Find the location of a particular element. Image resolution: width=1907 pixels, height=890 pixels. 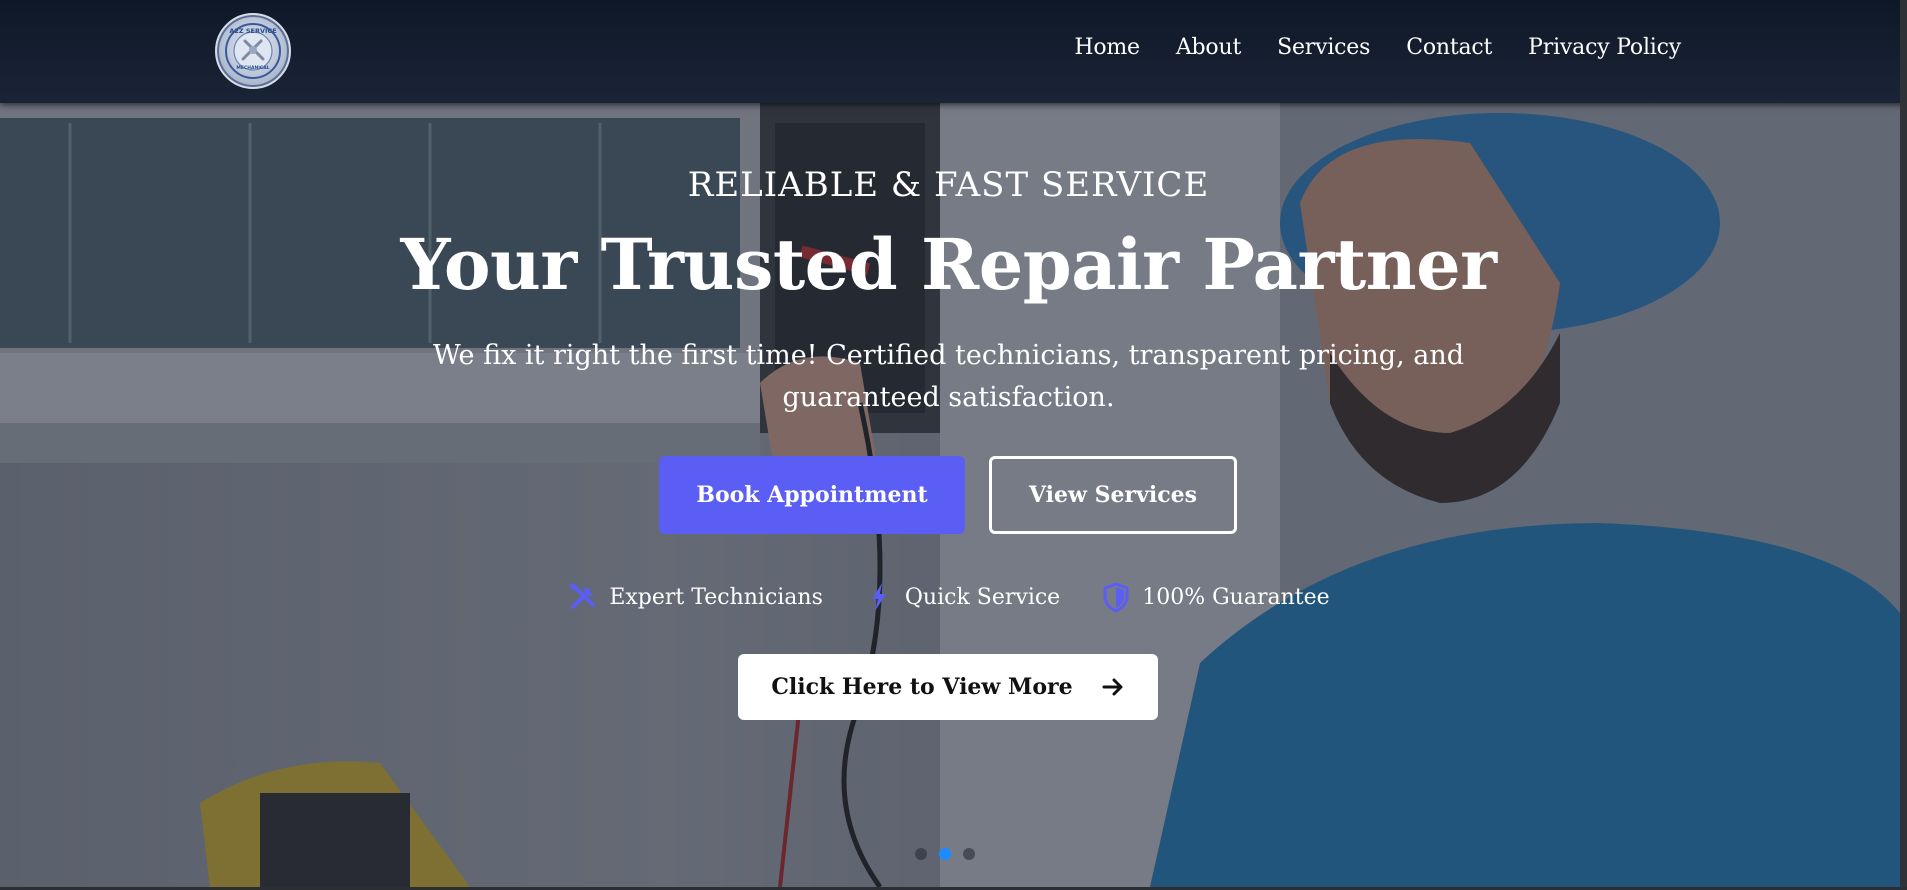

view-more-button: Click Here to View More is located at coordinates (948, 687).